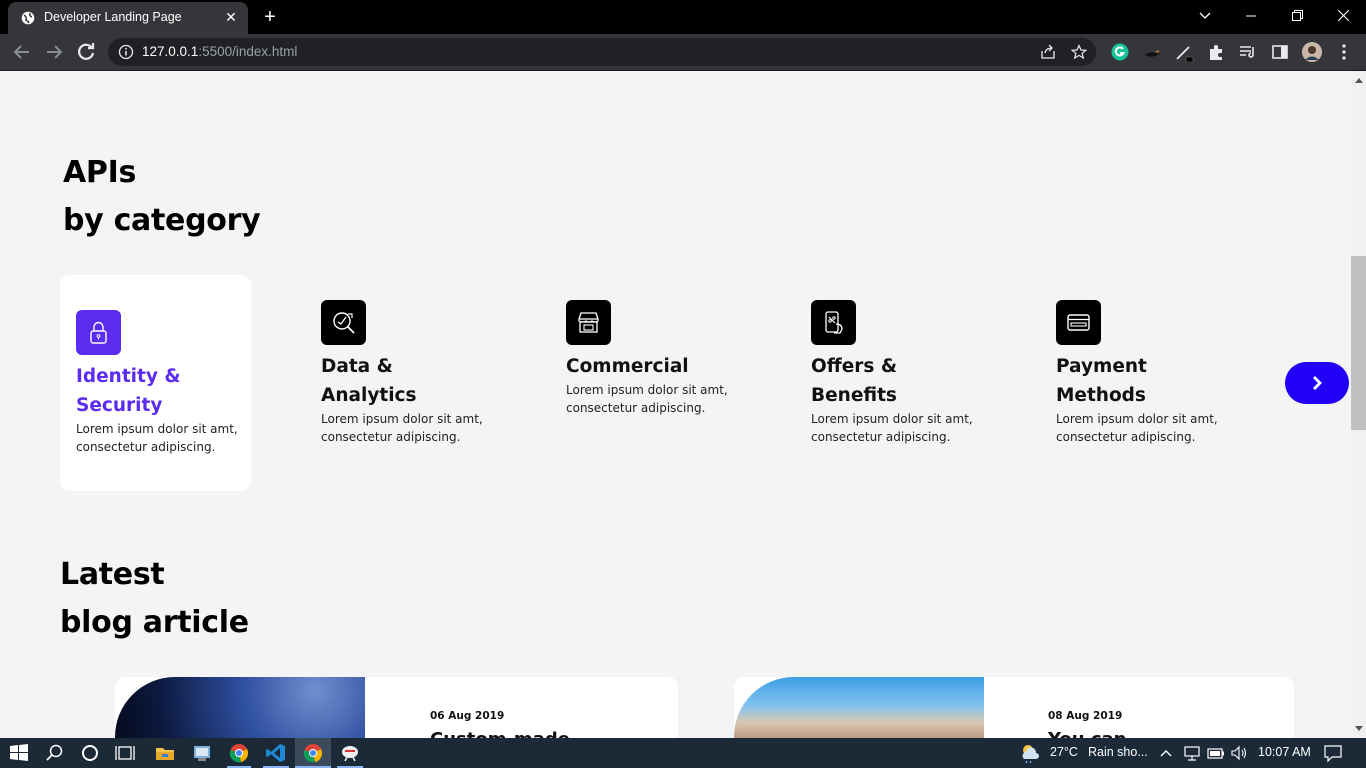 This screenshot has width=1366, height=768. I want to click on blog-heading: Latest blog article, so click(154, 599).